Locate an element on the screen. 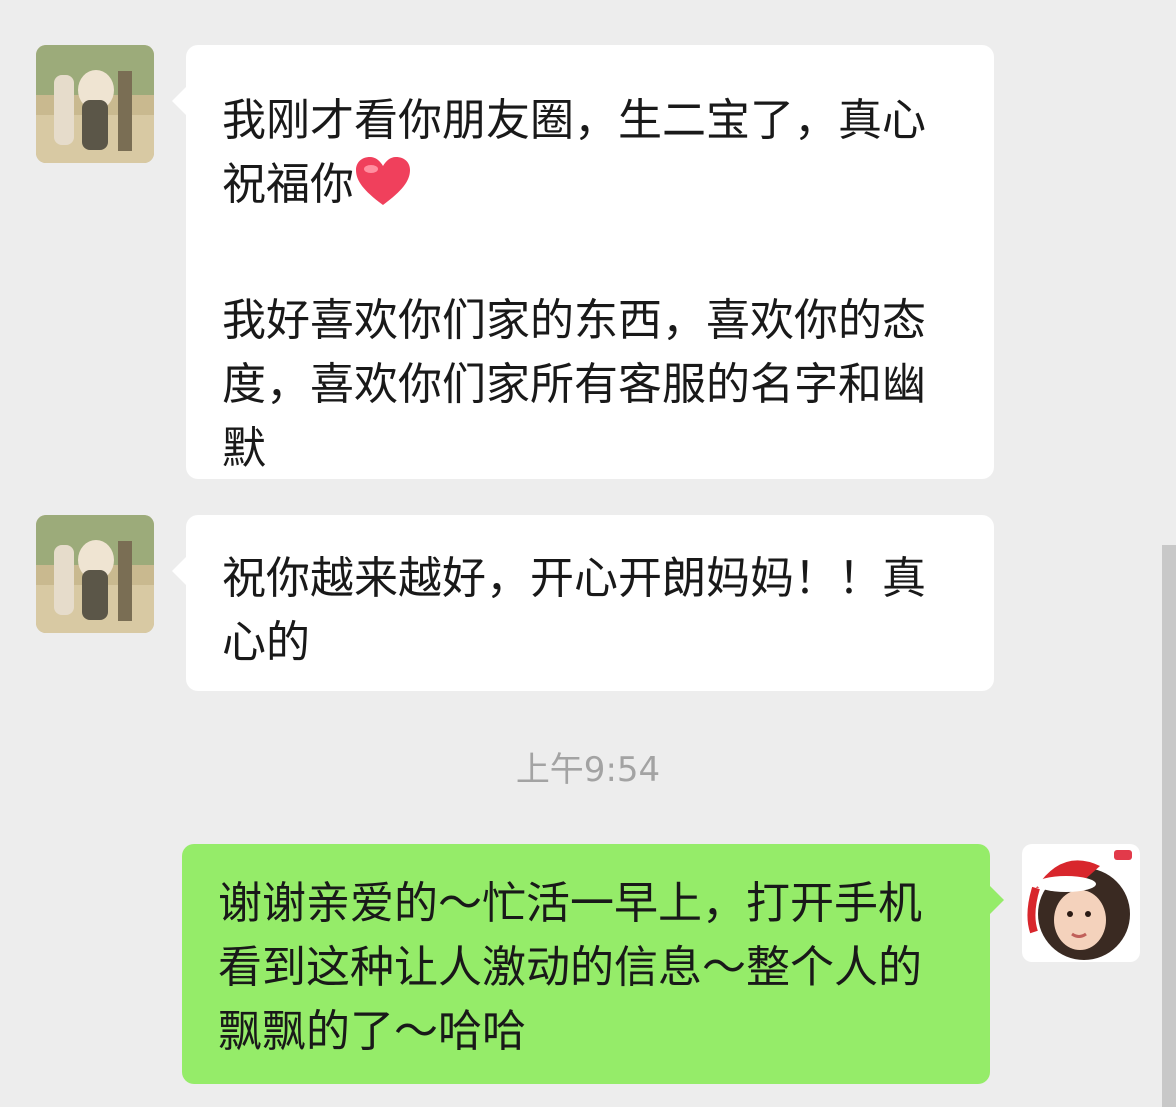  message-text: 谢谢亲爱的～忙活一早上，打开手机看到这种让人激动的信息～整个人的飘飘的了～哈哈 is located at coordinates (570, 967).